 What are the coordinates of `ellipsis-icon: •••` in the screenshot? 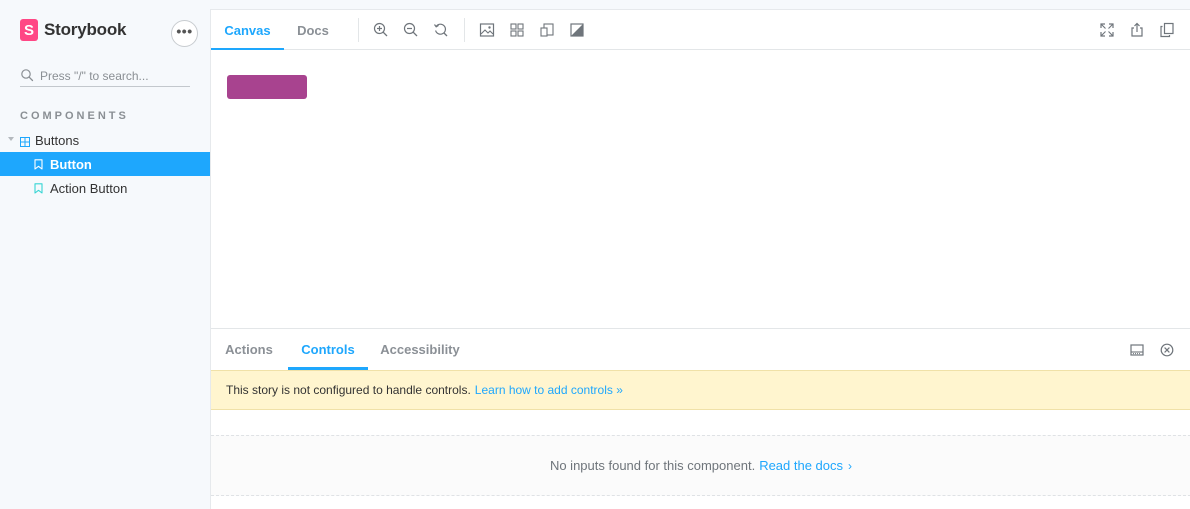 It's located at (184, 31).